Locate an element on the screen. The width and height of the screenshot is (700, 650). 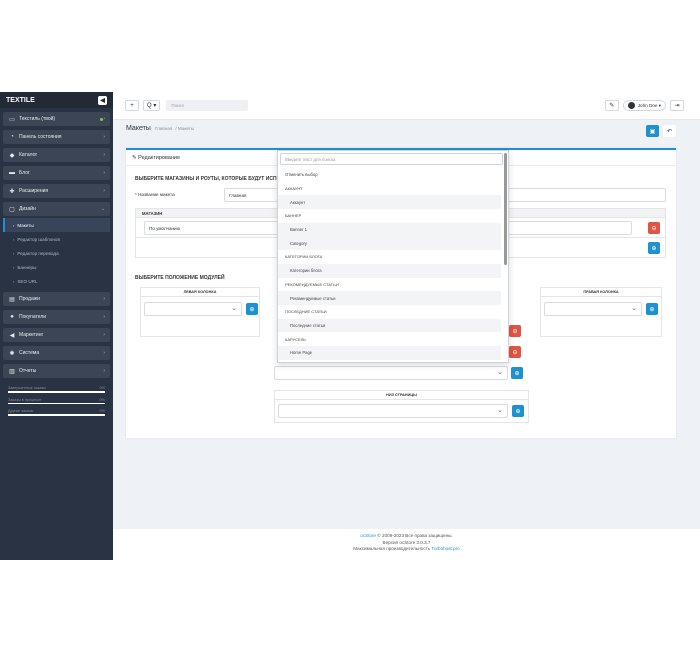
right-column-select is located at coordinates (593, 309).